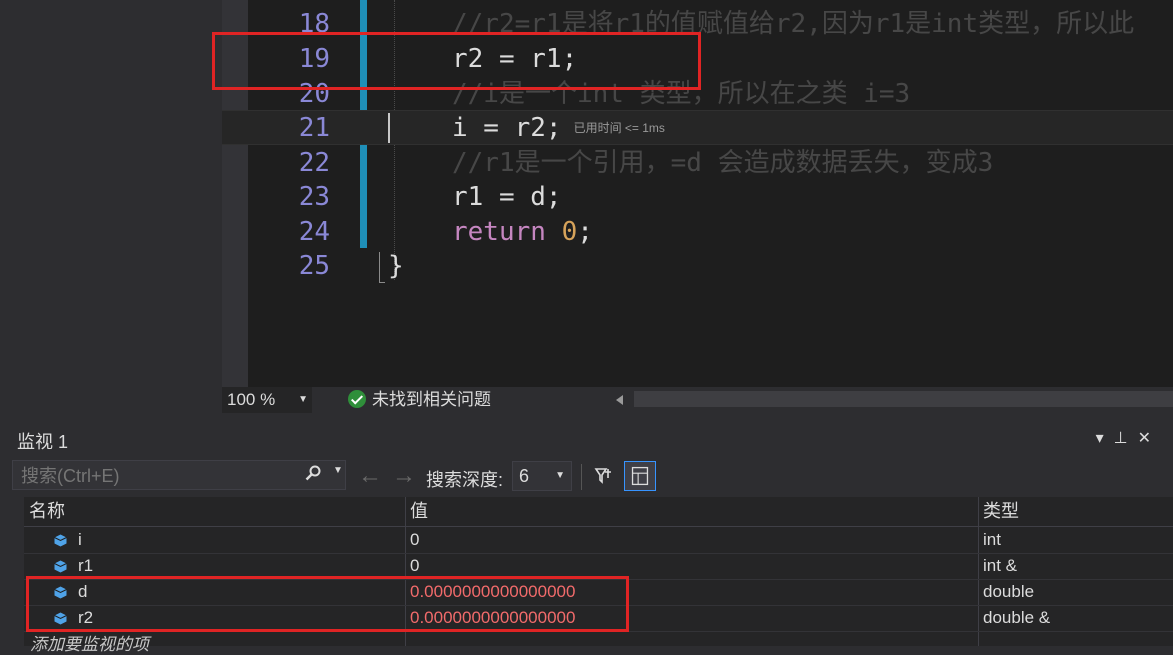  Describe the element at coordinates (723, 163) in the screenshot. I see `code-comment: //r1是一个引用，=d 会造成数据丢失，变成3` at that location.